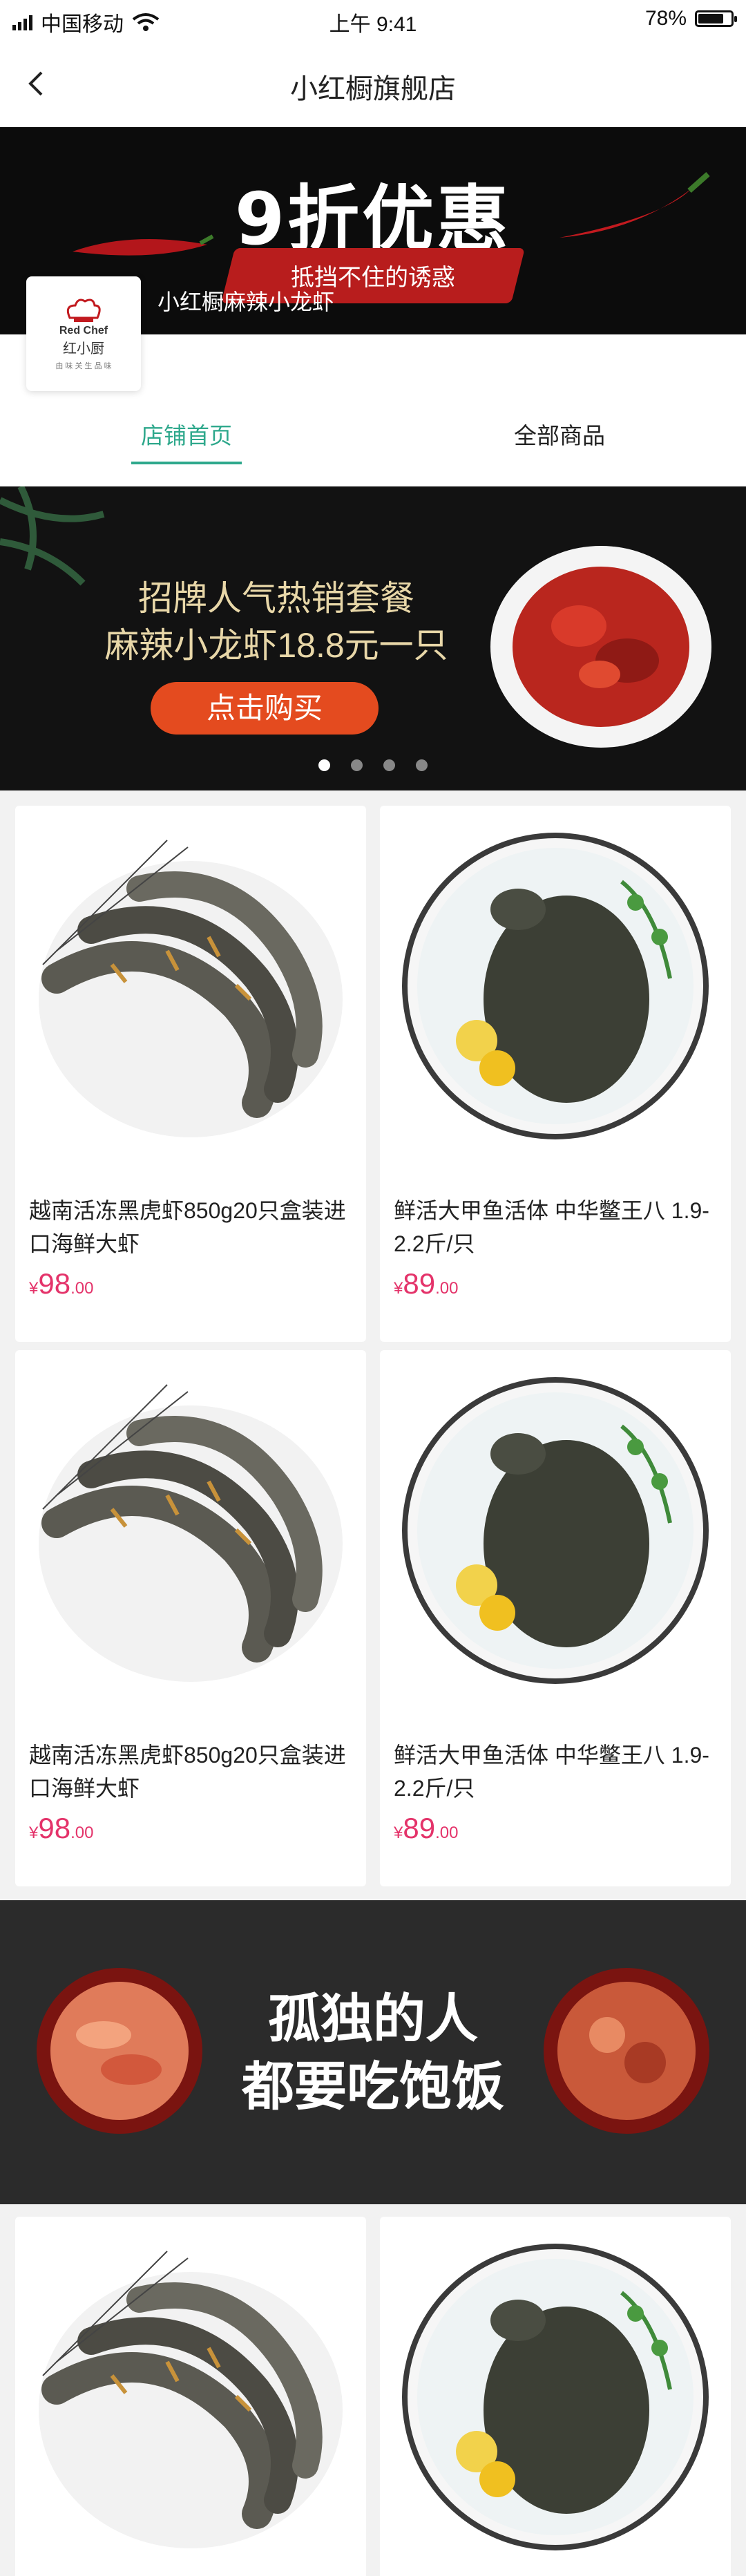 The height and width of the screenshot is (2576, 746). What do you see at coordinates (276, 645) in the screenshot?
I see `promo-subtitle: 麻辣小龙虾18.8元一只` at bounding box center [276, 645].